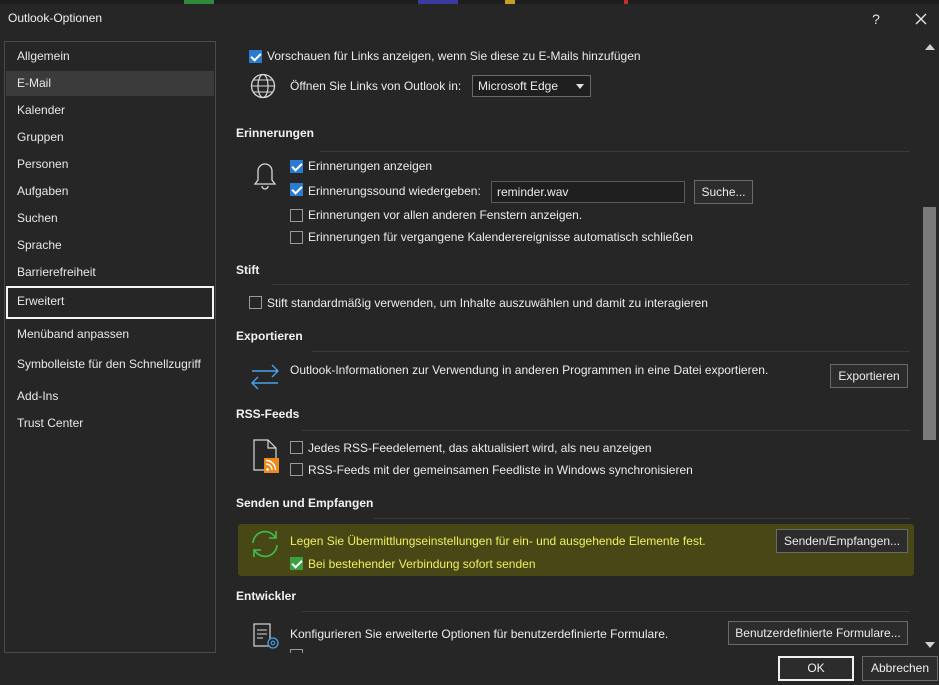  What do you see at coordinates (110, 272) in the screenshot?
I see `nav-item-barrierefreiheit: Barrierefreiheit` at bounding box center [110, 272].